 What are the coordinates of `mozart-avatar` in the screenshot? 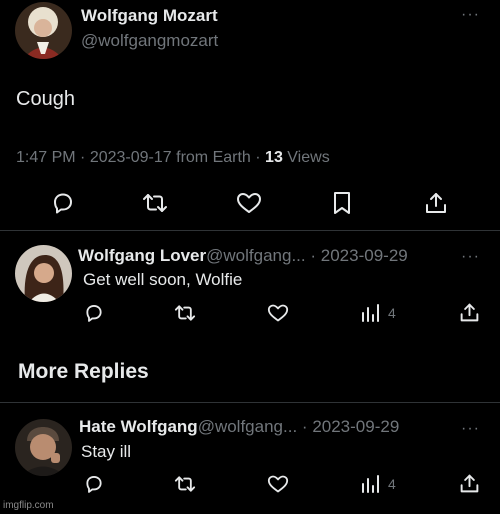 It's located at (43, 30).